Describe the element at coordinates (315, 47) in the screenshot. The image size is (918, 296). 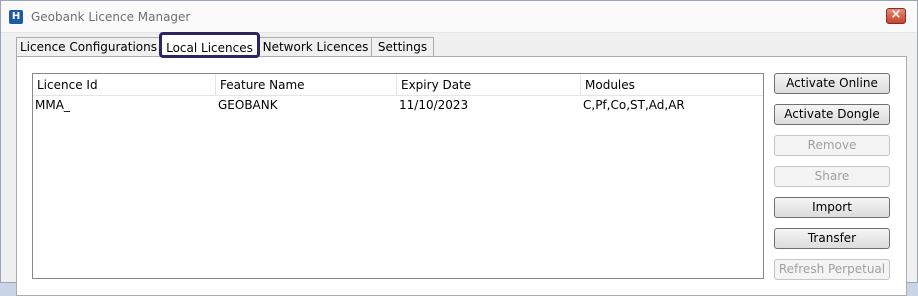
I see `tab-network-licences: Network Licences` at that location.